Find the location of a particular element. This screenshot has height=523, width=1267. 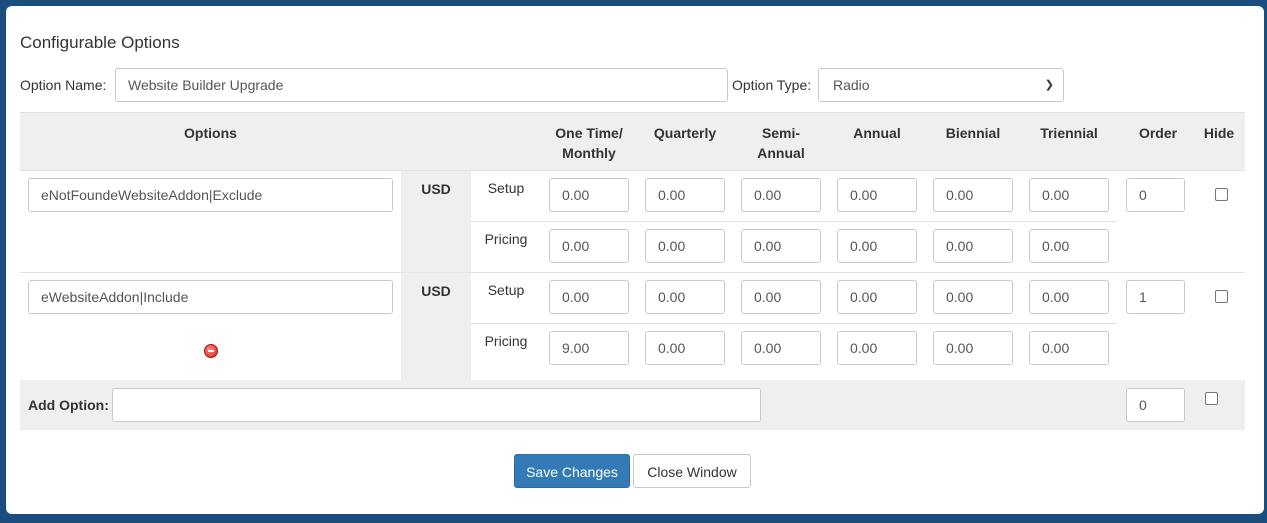

header-one-time-line1: One Time/ is located at coordinates (589, 133).